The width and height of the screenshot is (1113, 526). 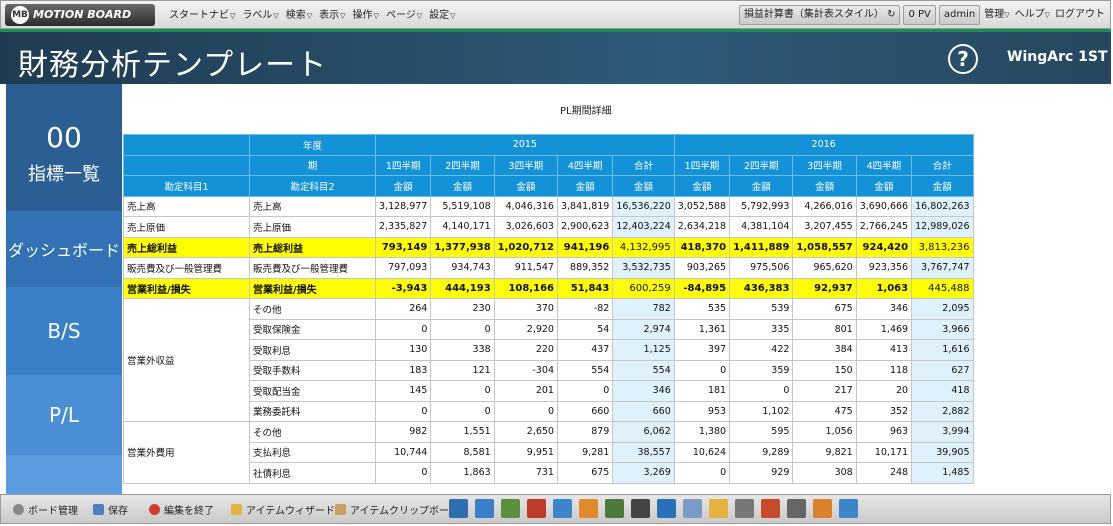 What do you see at coordinates (702, 247) in the screenshot?
I see `value-cell: 418,370` at bounding box center [702, 247].